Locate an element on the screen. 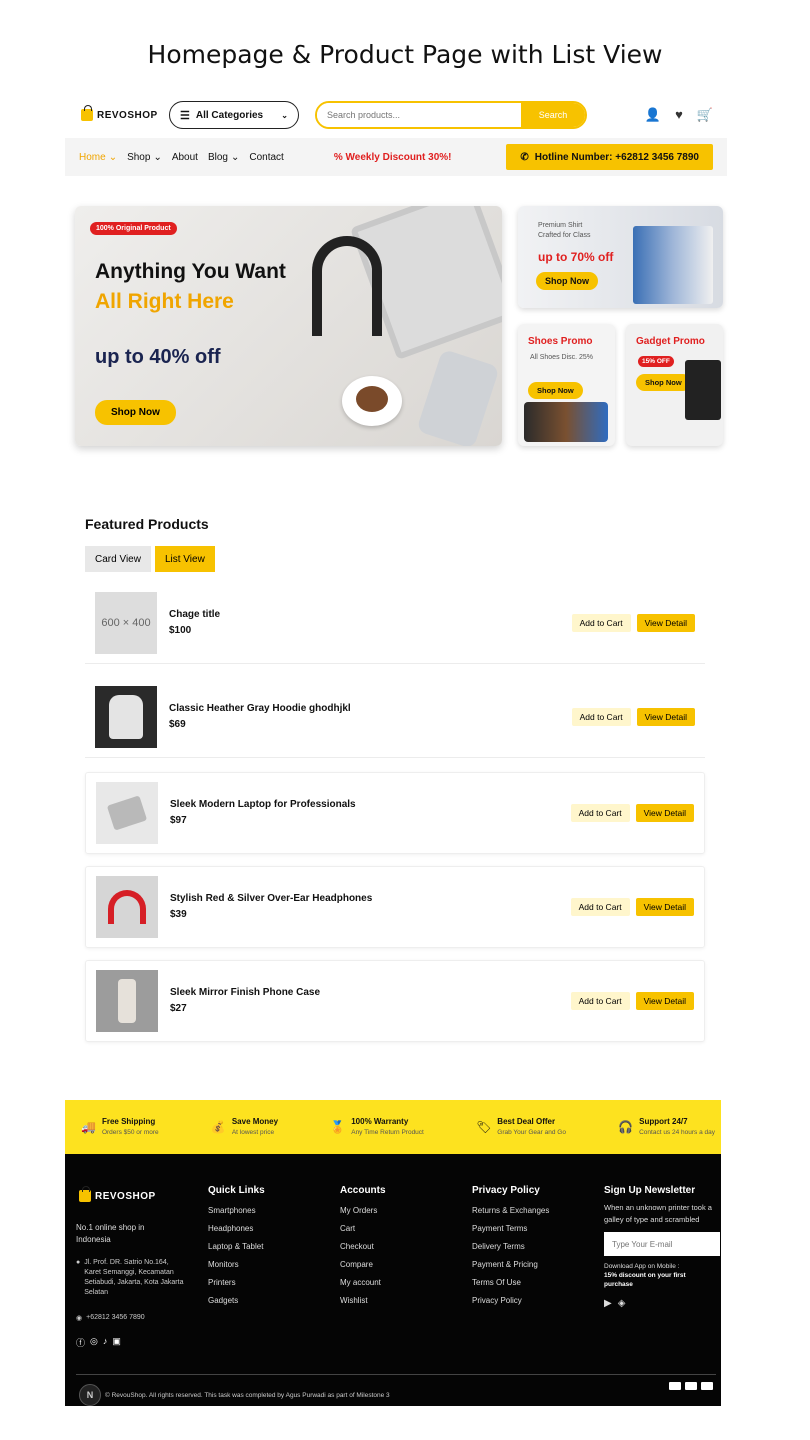 The height and width of the screenshot is (1440, 810). play-store-icon: ▶ is located at coordinates (608, 1304).